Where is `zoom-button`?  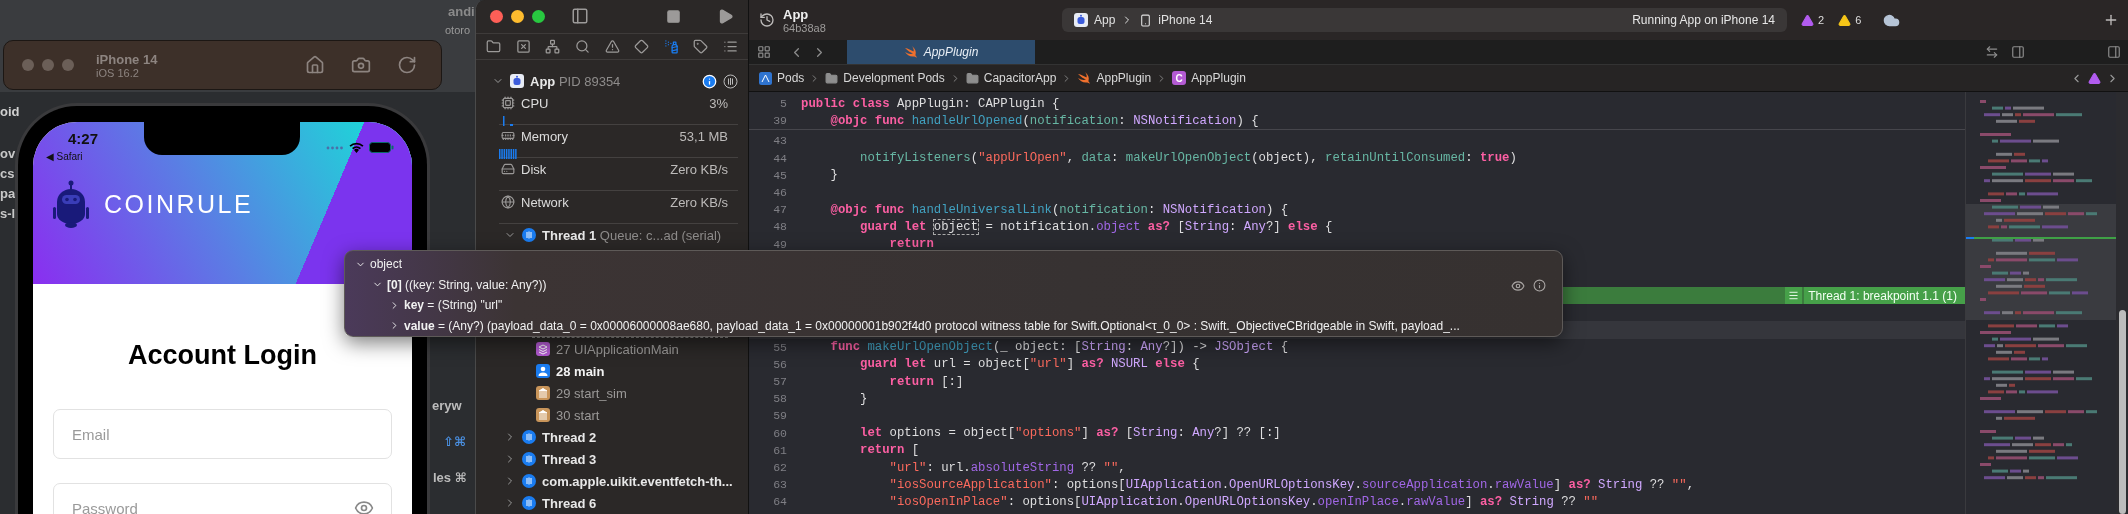
zoom-button is located at coordinates (538, 16).